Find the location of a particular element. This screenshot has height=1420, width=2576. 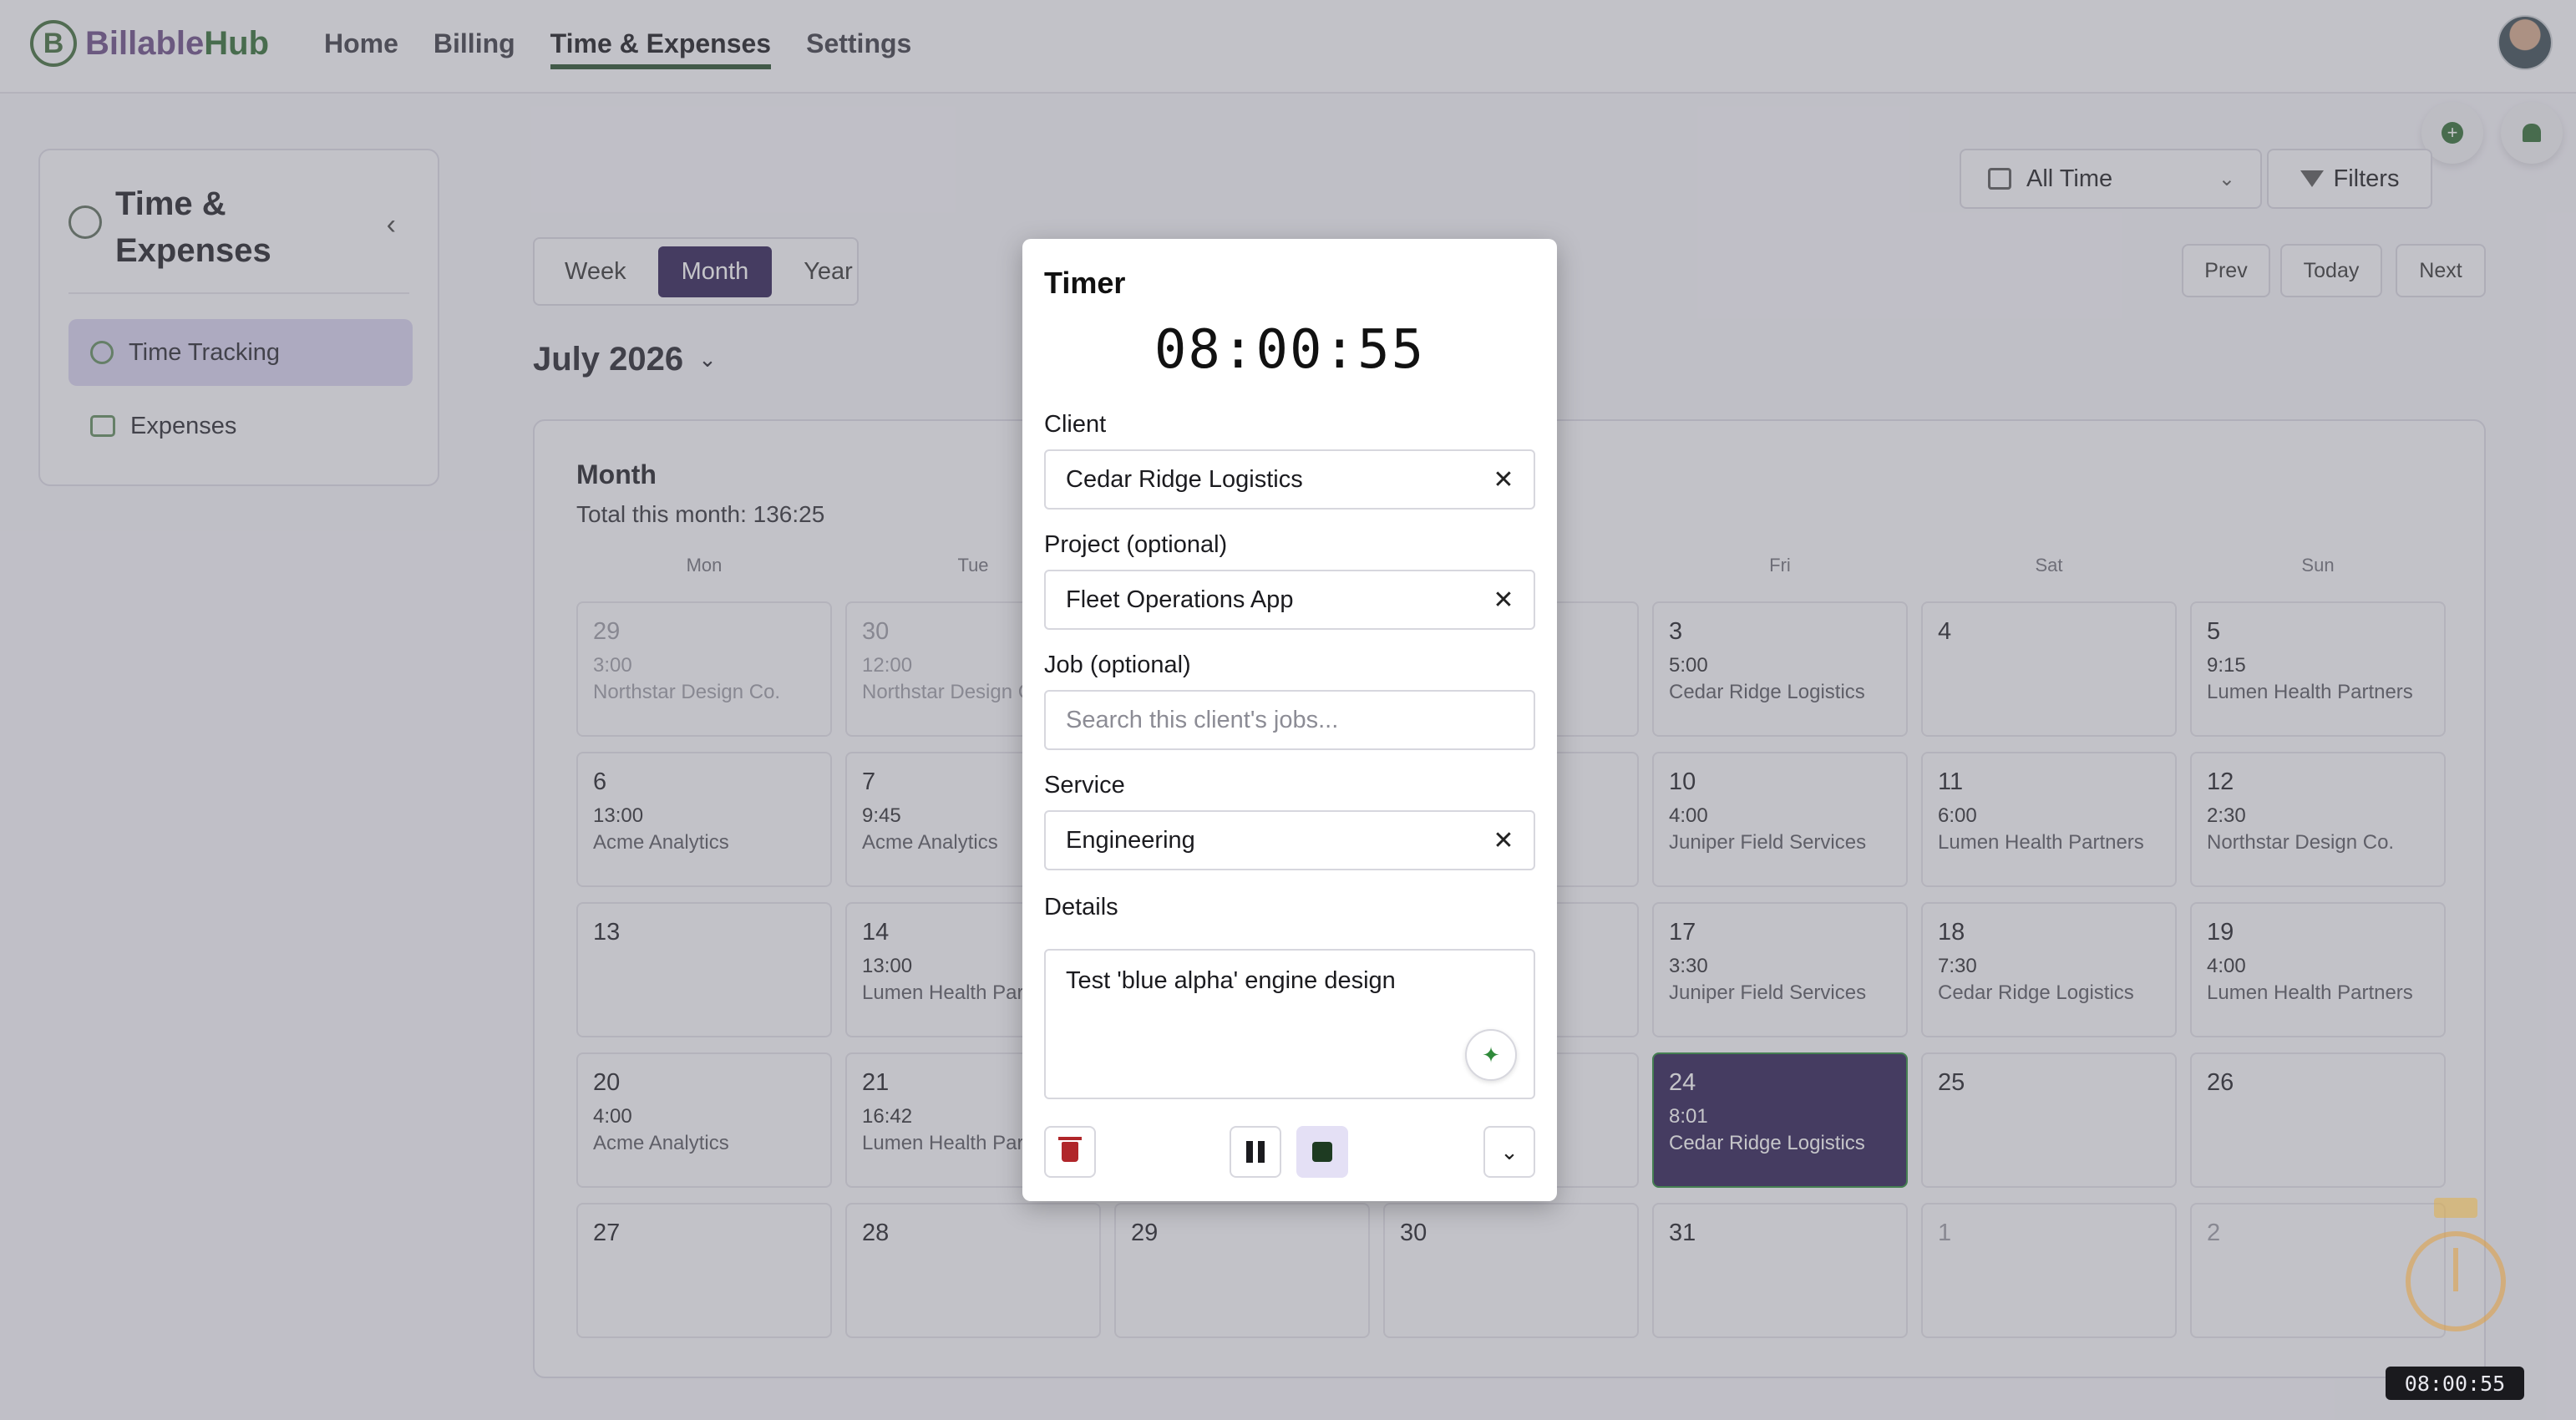

pause-icon is located at coordinates (1255, 1152).